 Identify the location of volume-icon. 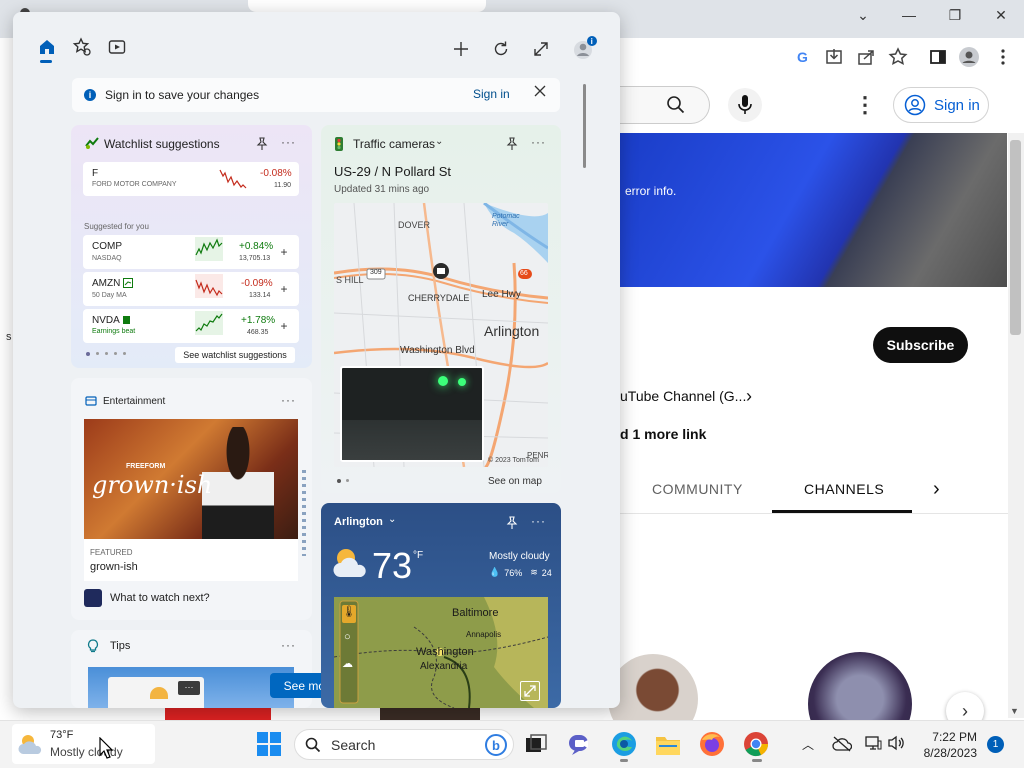
(896, 743).